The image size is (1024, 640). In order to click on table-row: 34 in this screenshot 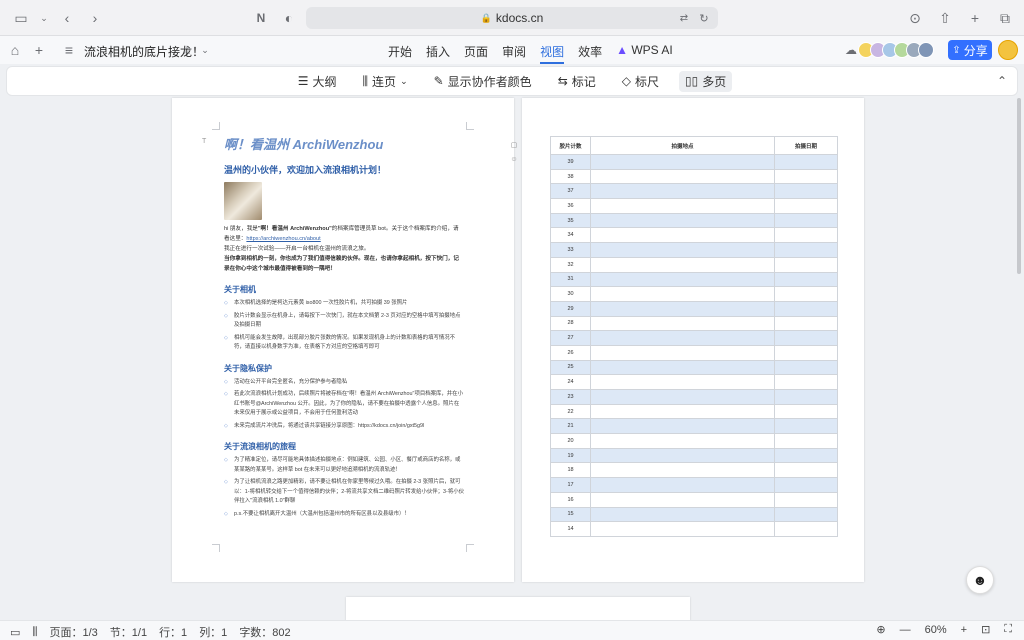, I will do `click(694, 235)`.